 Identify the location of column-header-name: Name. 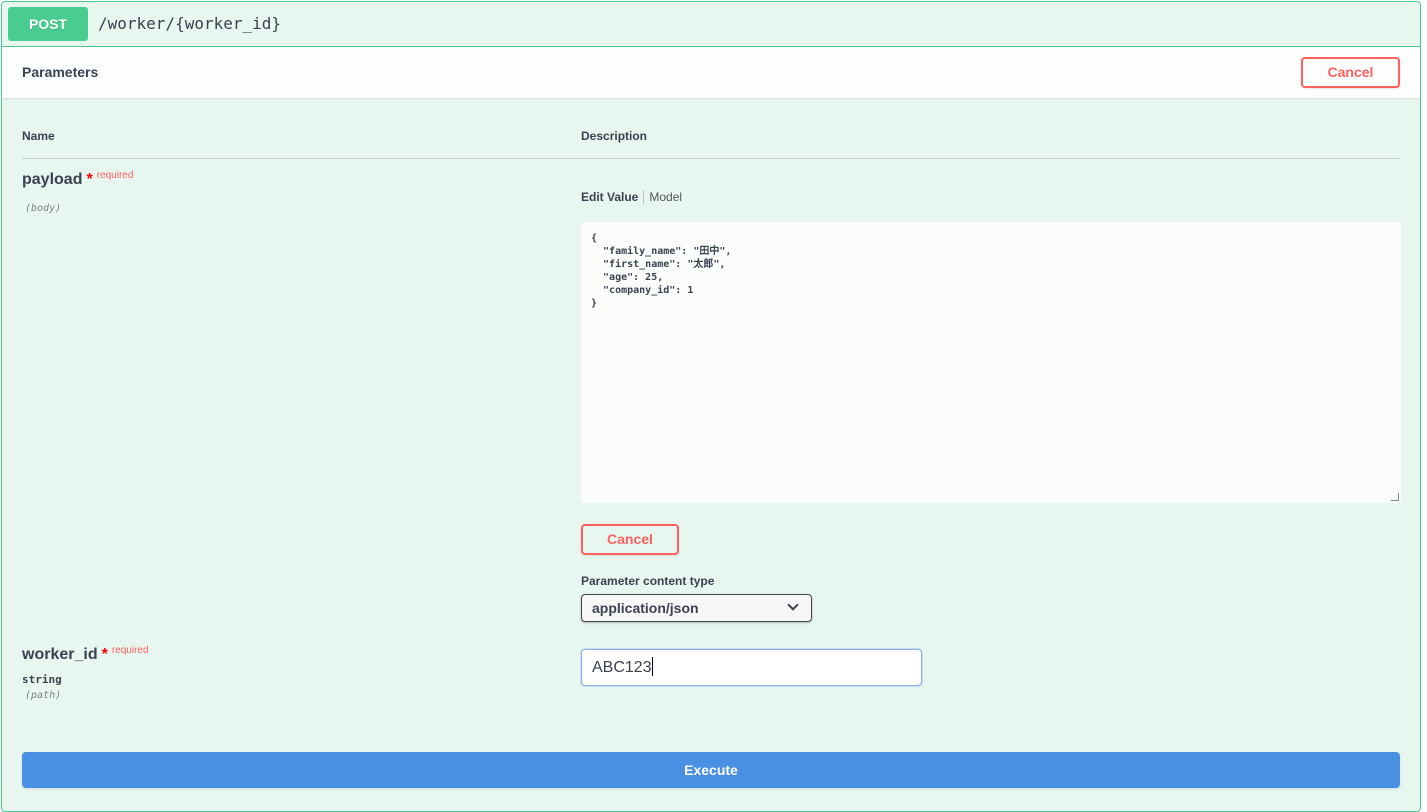
(38, 136).